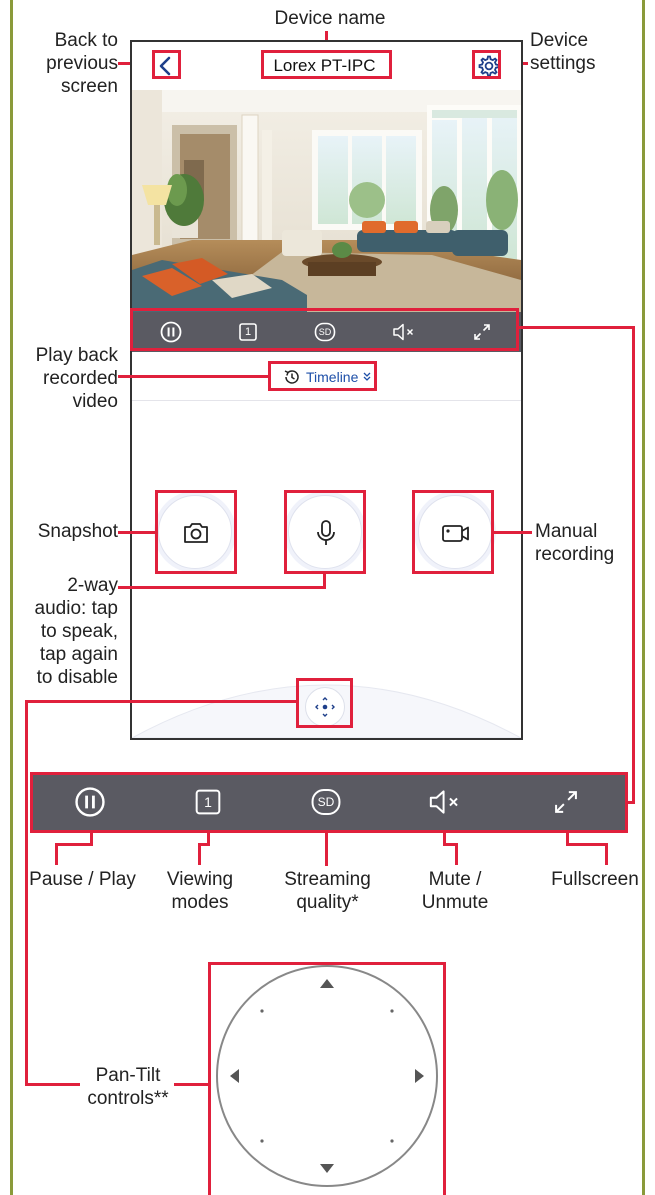 Image resolution: width=655 pixels, height=1195 pixels. I want to click on callout-viewing-modes: Viewing modes, so click(200, 891).